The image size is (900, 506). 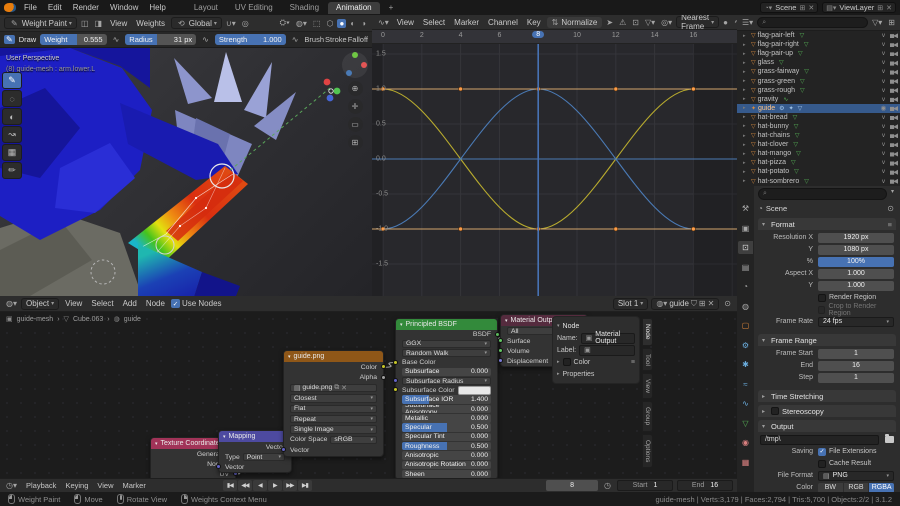 What do you see at coordinates (383, 367) in the screenshot?
I see `socket-color` at bounding box center [383, 367].